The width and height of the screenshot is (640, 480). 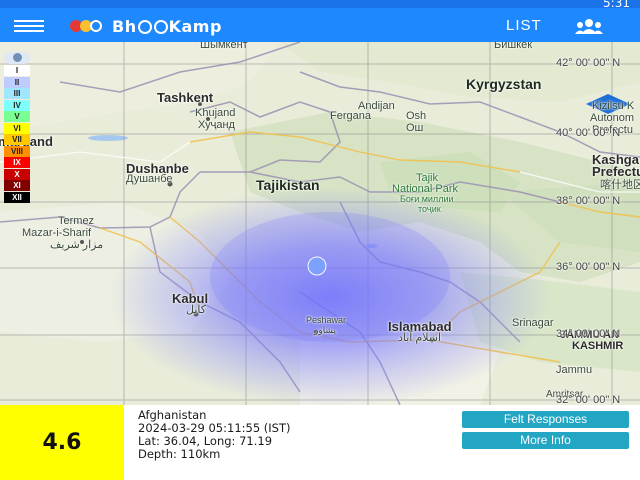 I want to click on latitude-label: 32° 00' 00" N, so click(x=588, y=399).